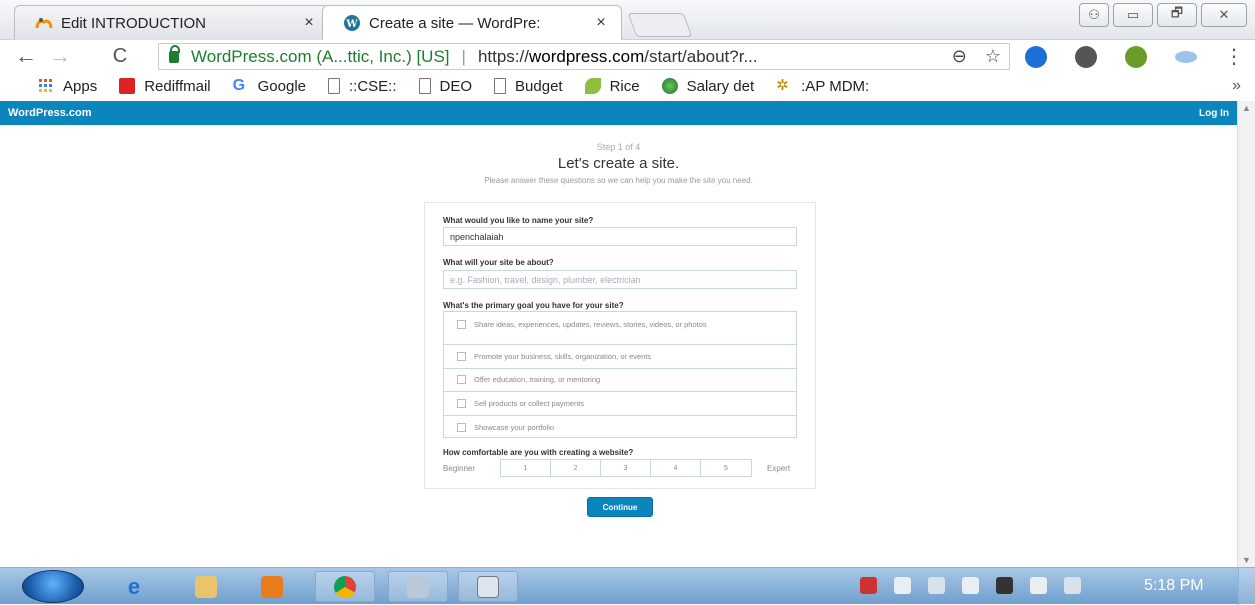 The height and width of the screenshot is (605, 1255). I want to click on bookmark-label: Rice, so click(624, 86).